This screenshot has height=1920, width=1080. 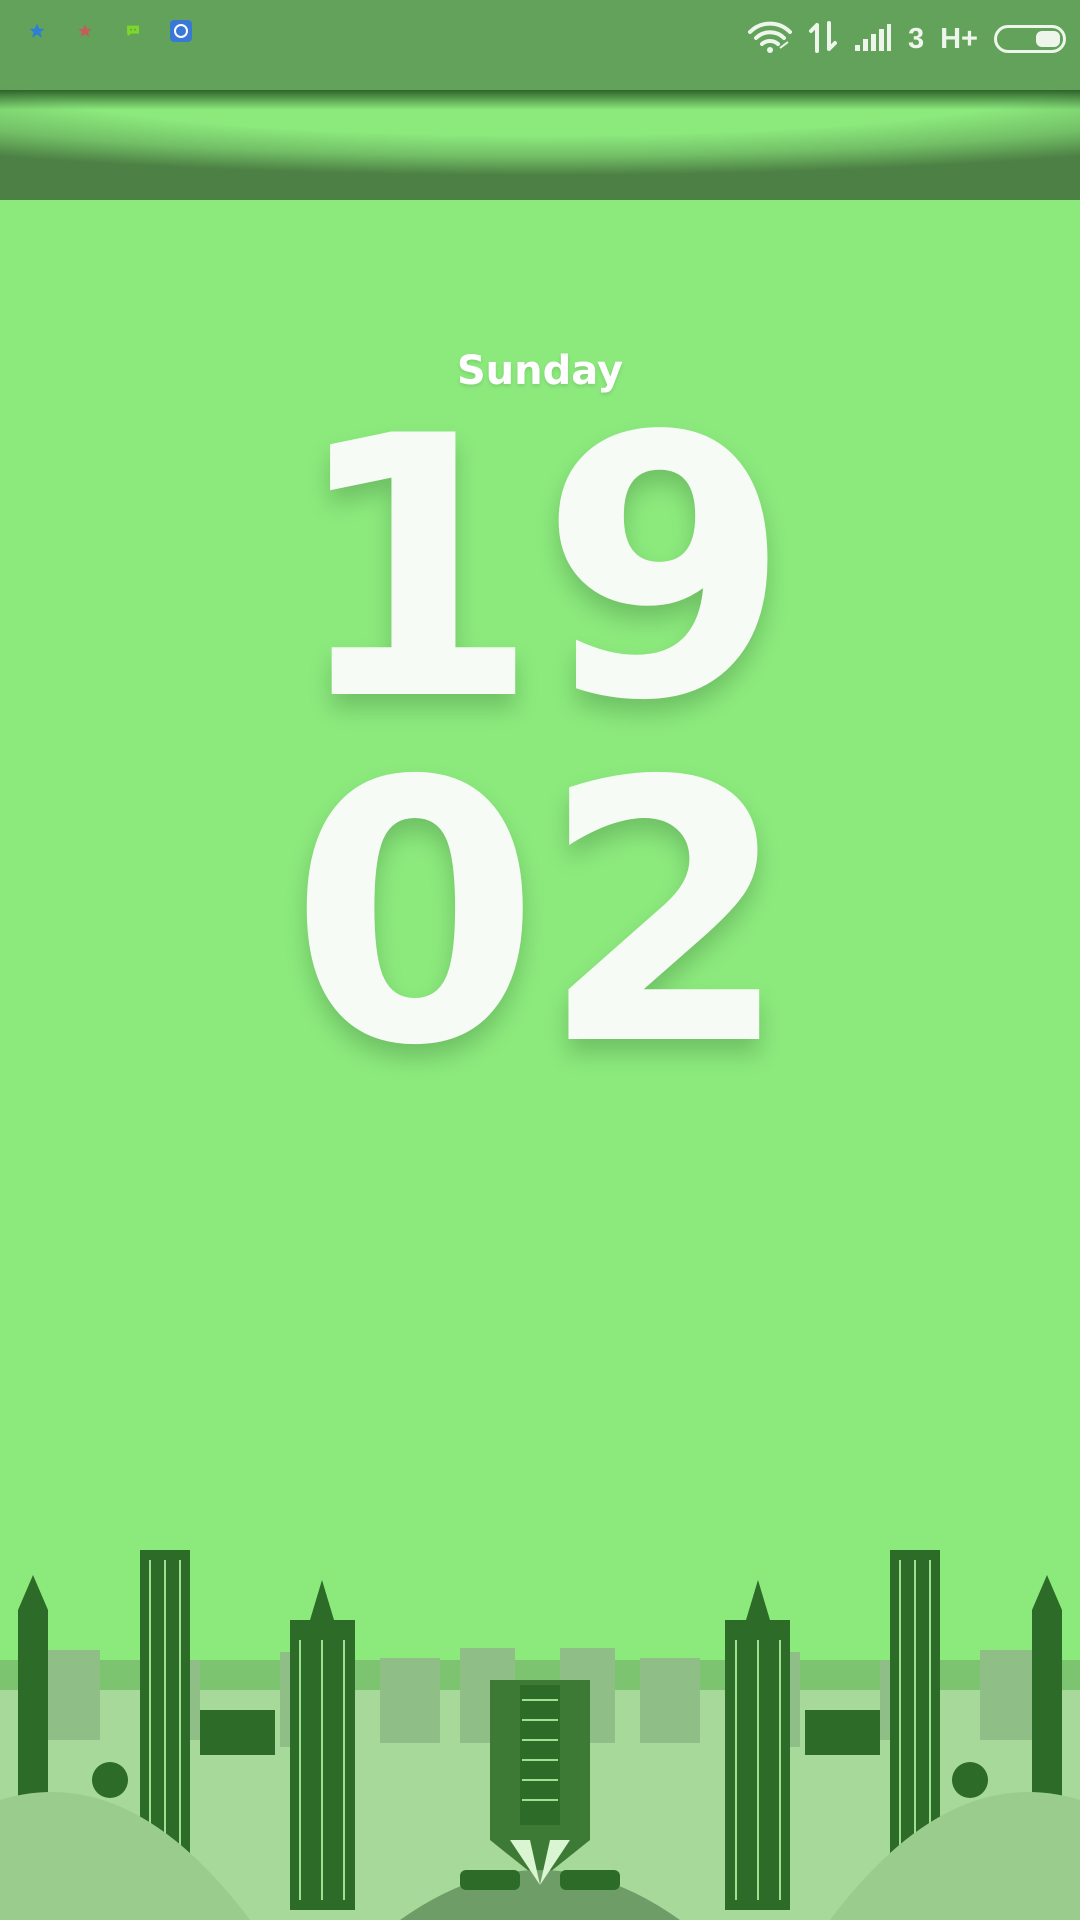 I want to click on app-icon, so click(x=181, y=31).